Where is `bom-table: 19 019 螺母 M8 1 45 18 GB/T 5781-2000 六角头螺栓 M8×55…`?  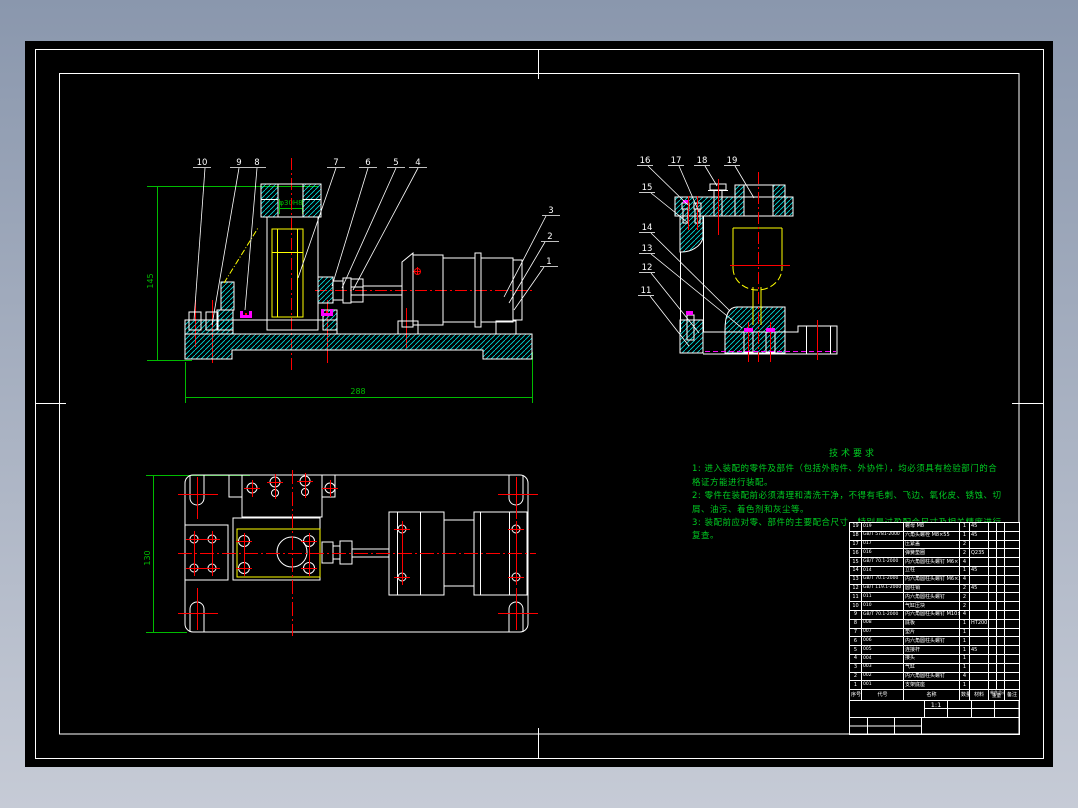 bom-table: 19 019 螺母 M8 1 45 18 GB/T 5781-2000 六角头螺栓 M8×55… is located at coordinates (934, 612).